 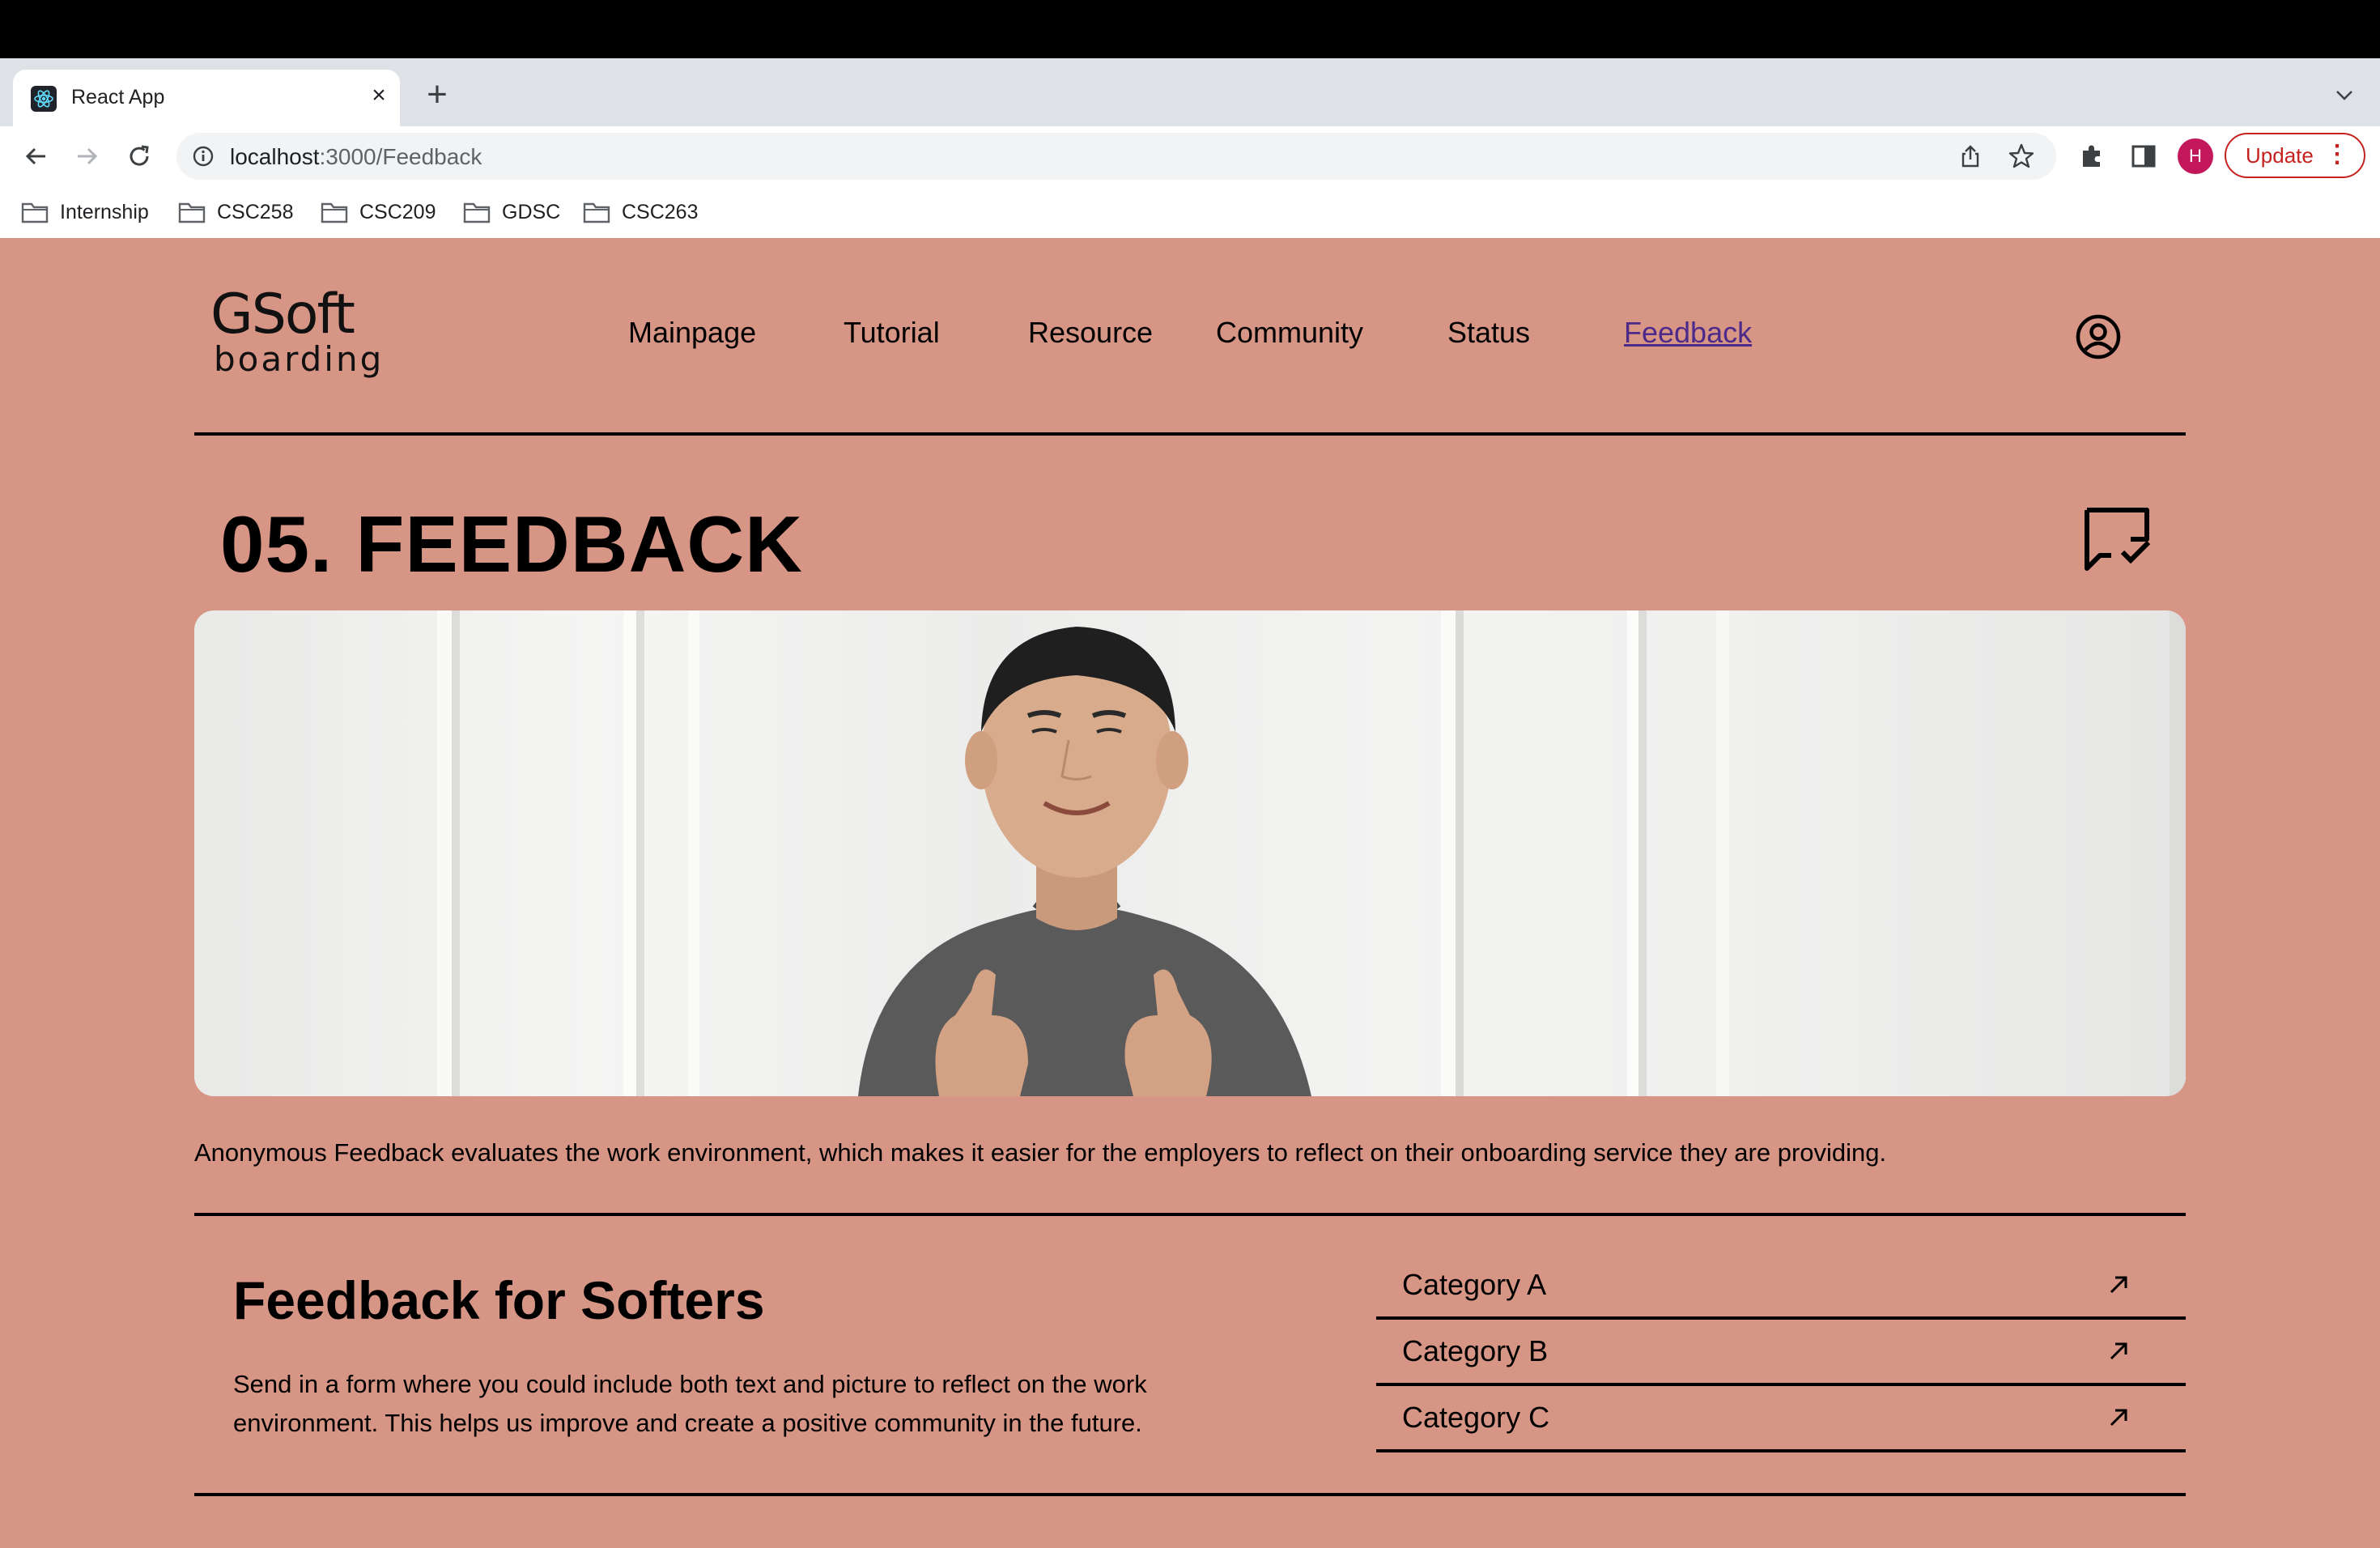 What do you see at coordinates (203, 156) in the screenshot?
I see `site-info-icon` at bounding box center [203, 156].